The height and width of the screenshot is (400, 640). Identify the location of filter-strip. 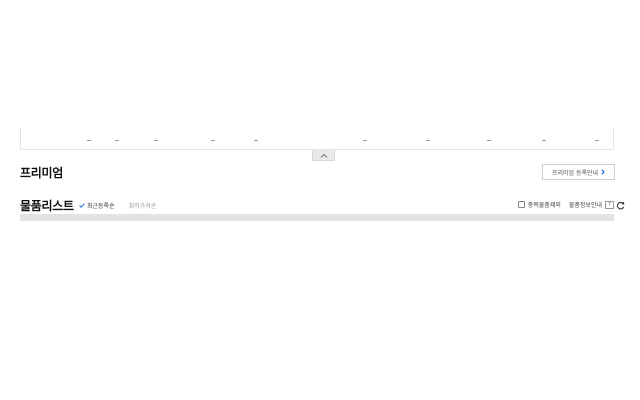
(317, 139).